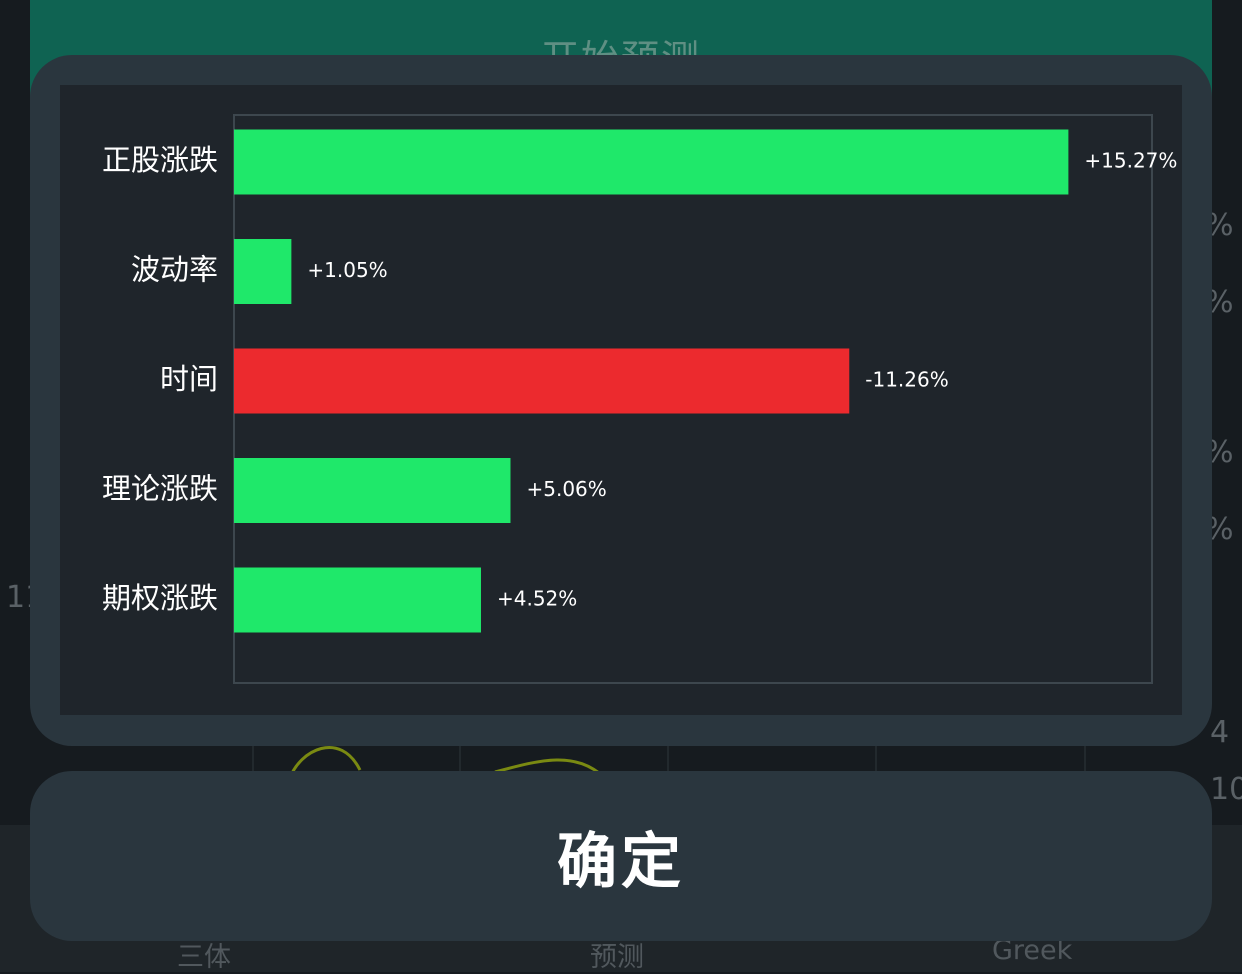 Image resolution: width=1242 pixels, height=974 pixels. Describe the element at coordinates (174, 270) in the screenshot. I see `category-label: 波动率` at that location.